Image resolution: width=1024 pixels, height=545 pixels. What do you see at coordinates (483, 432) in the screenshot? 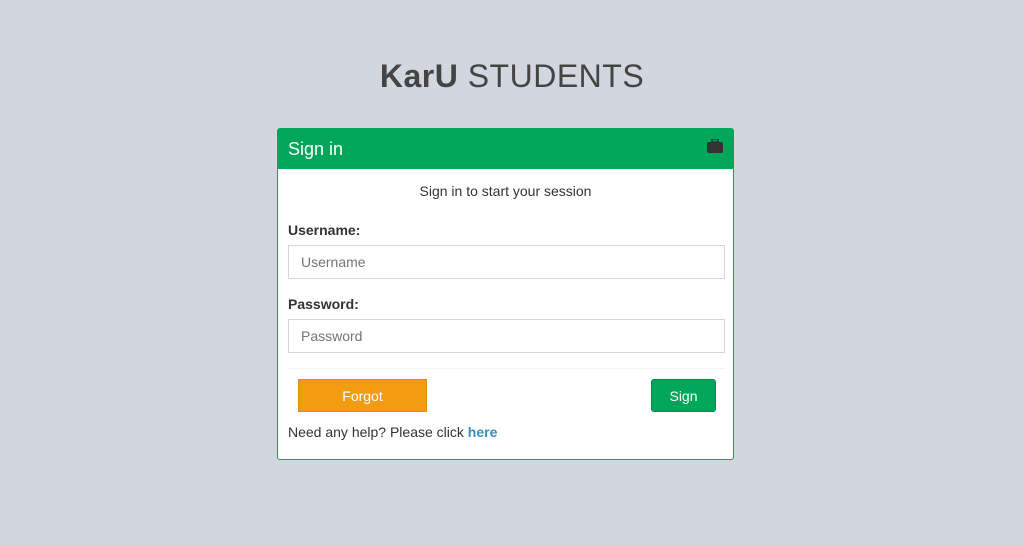
I see `help-link: here` at bounding box center [483, 432].